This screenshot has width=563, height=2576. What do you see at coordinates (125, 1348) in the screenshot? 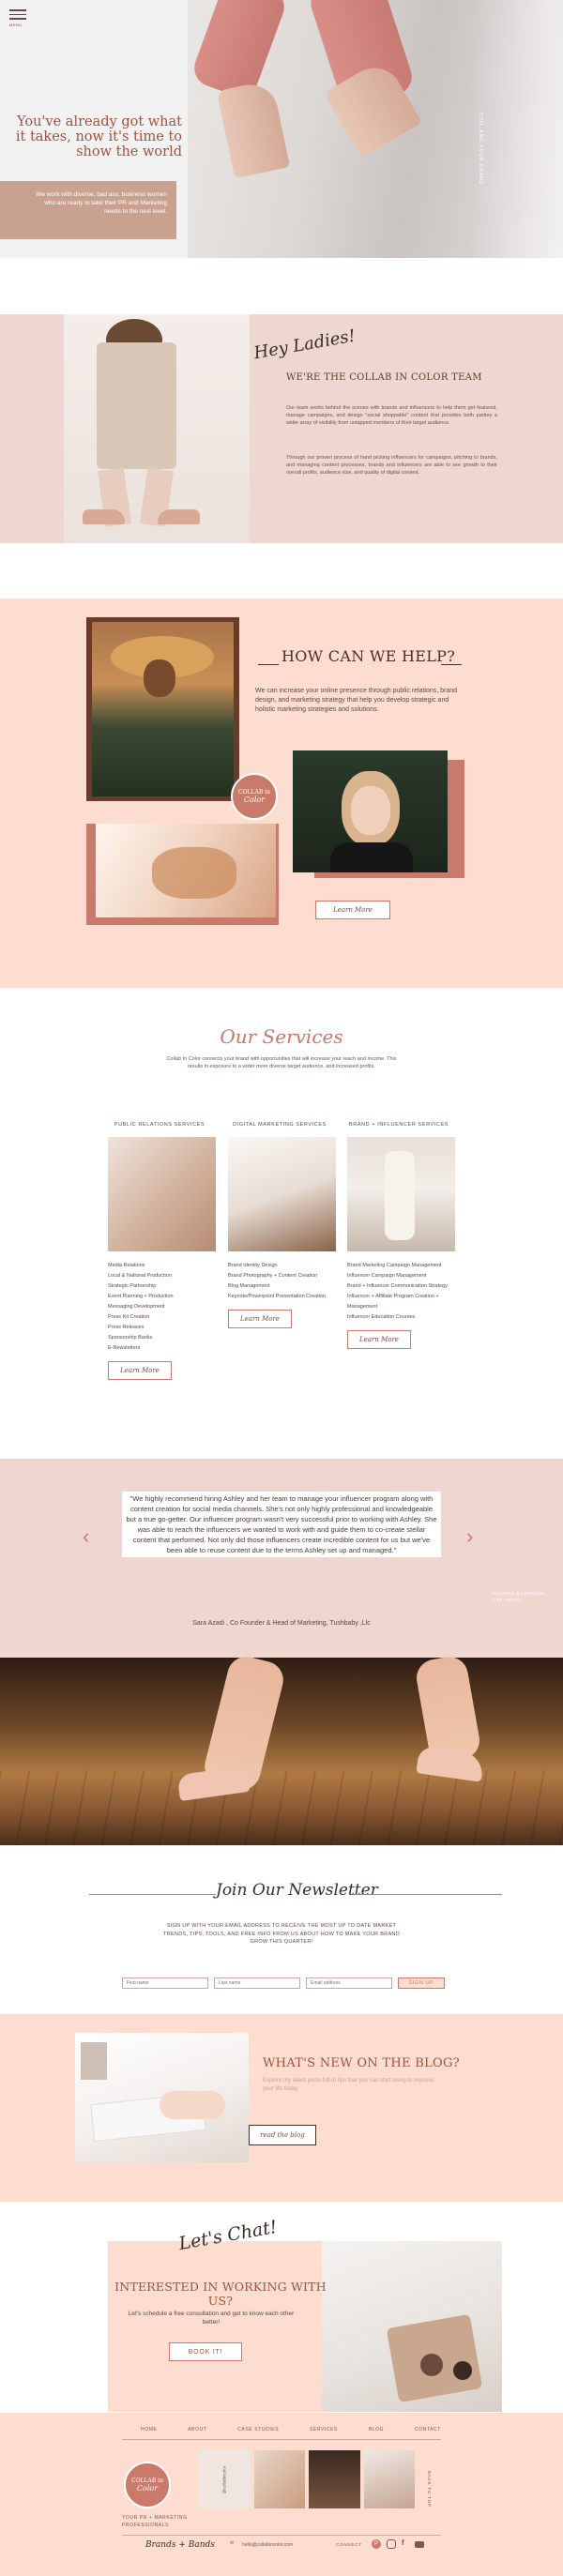
I see `list-item: E-Newsletters` at bounding box center [125, 1348].